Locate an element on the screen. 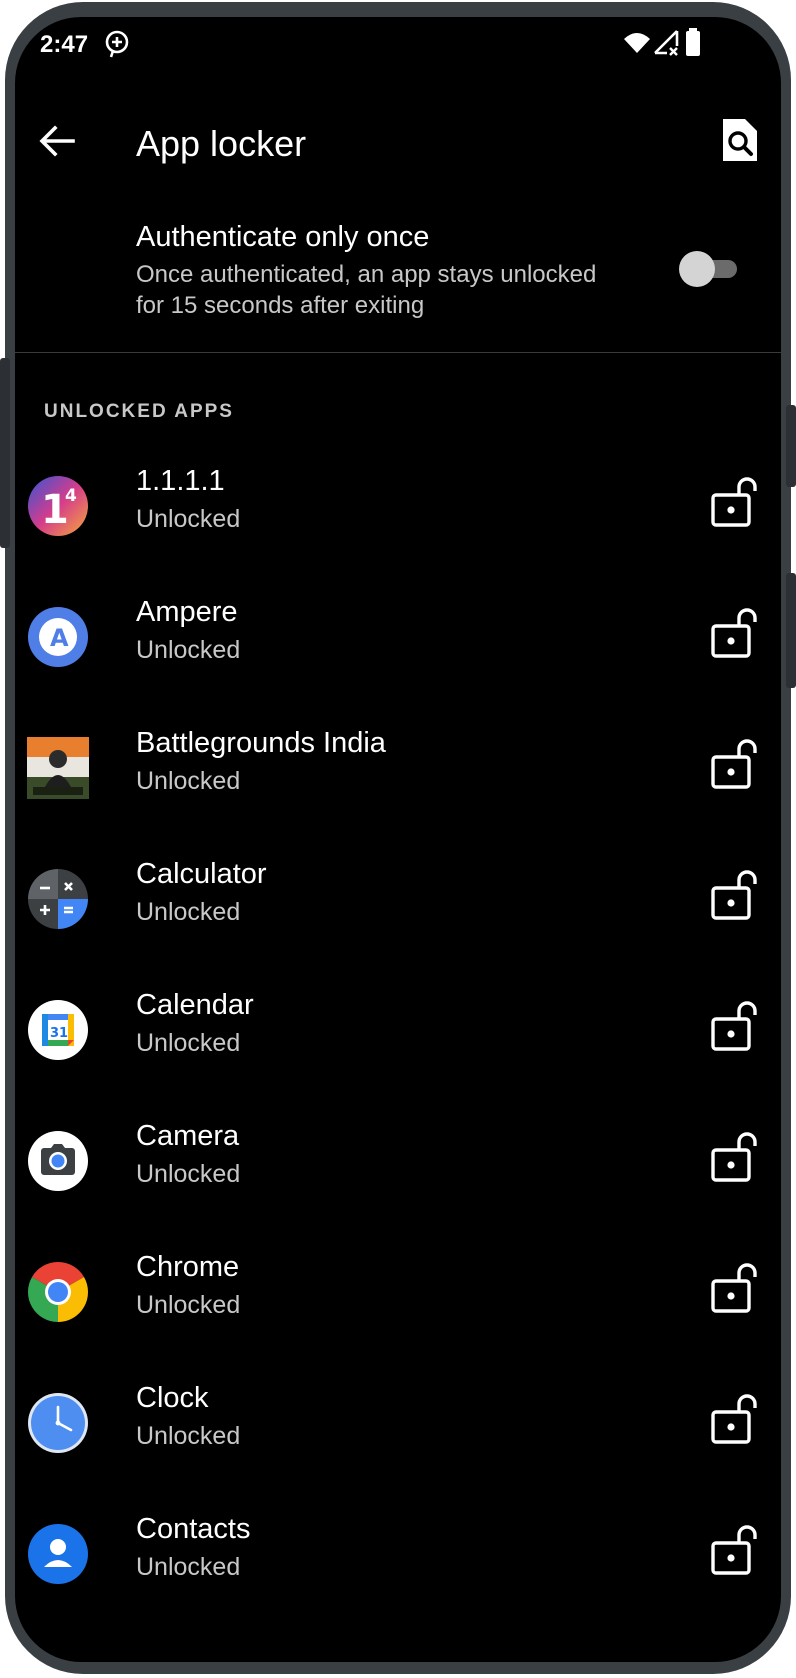 The image size is (796, 1678). app-name: 1.1.1.1 is located at coordinates (180, 481).